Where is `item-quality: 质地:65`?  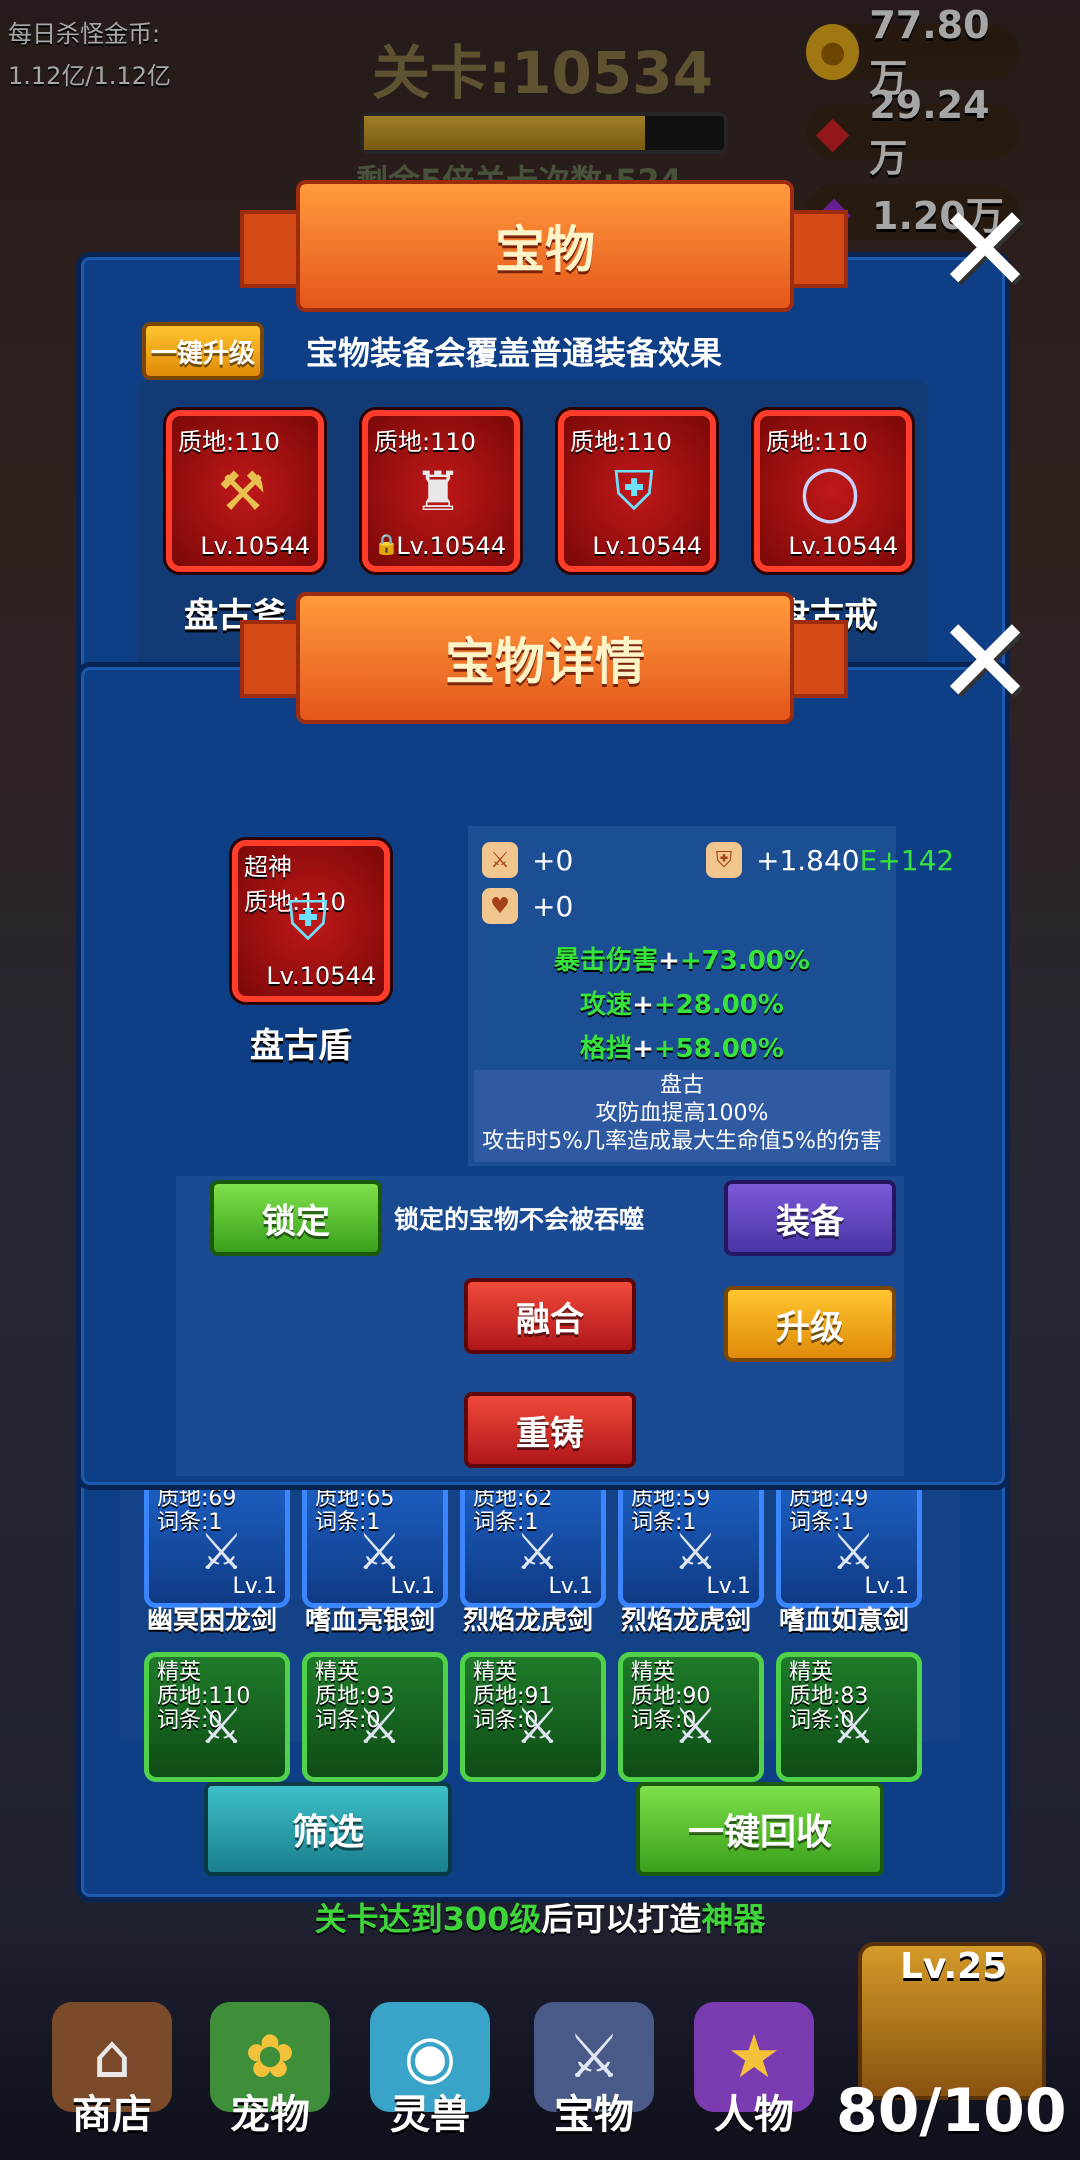
item-quality: 质地:65 is located at coordinates (355, 1498).